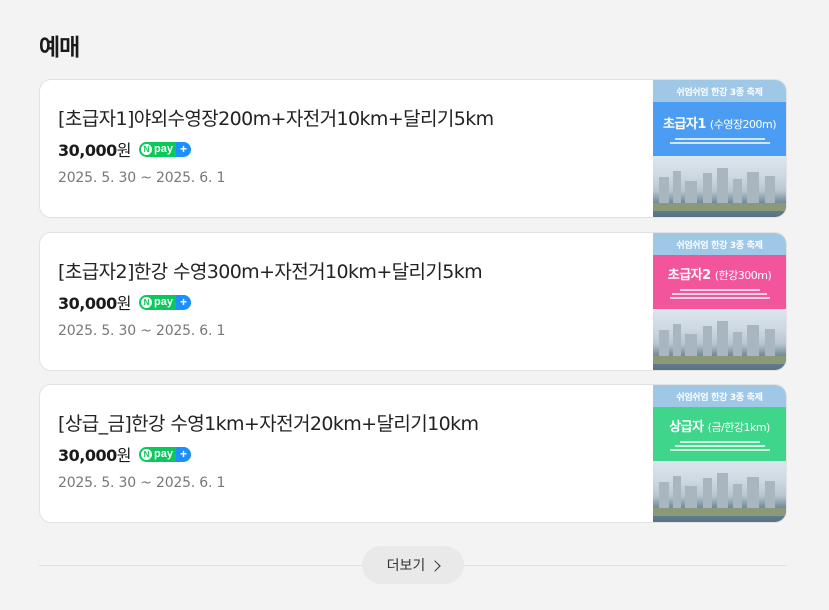  What do you see at coordinates (719, 124) in the screenshot?
I see `thumbnail-level: 초급자1 (수영장200m)` at bounding box center [719, 124].